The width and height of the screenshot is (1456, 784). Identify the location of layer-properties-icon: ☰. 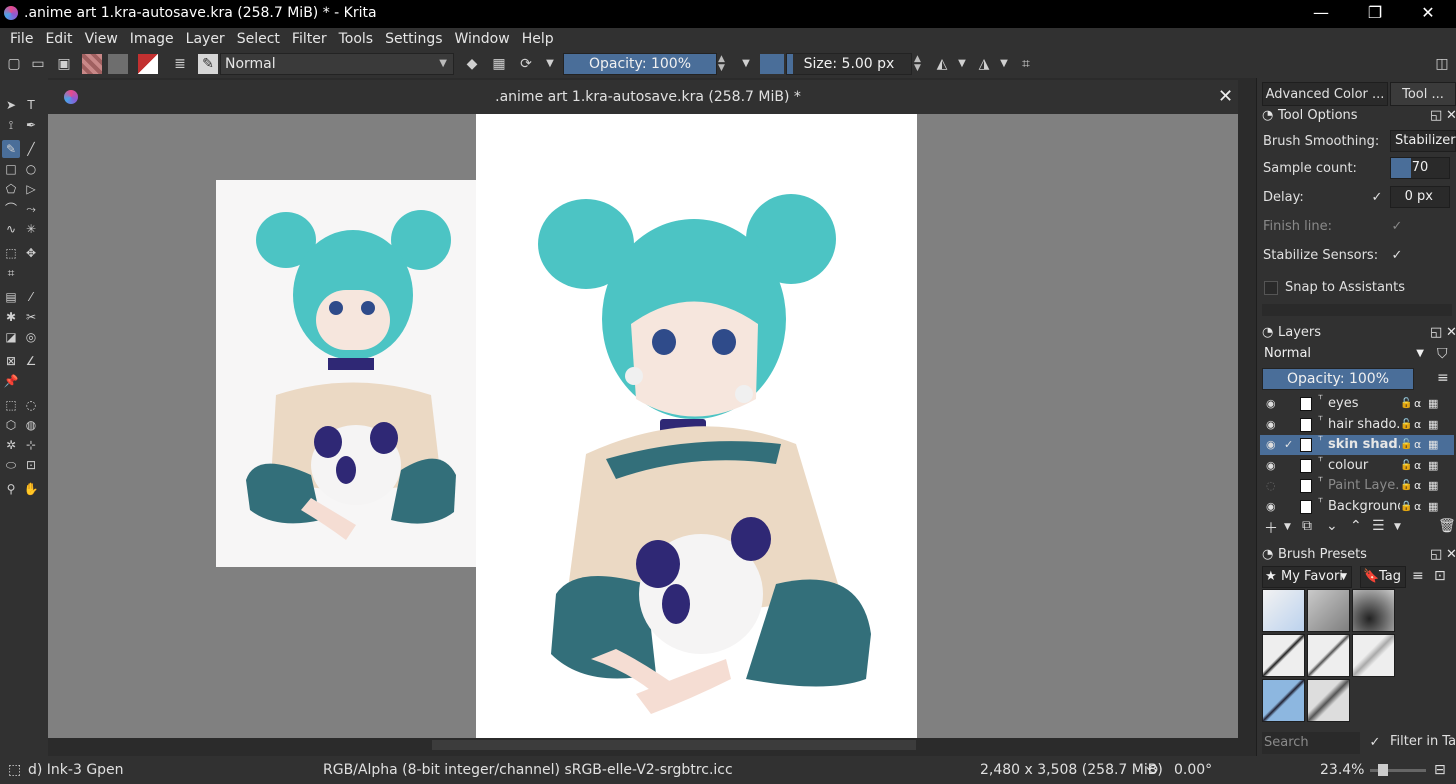
(1378, 526).